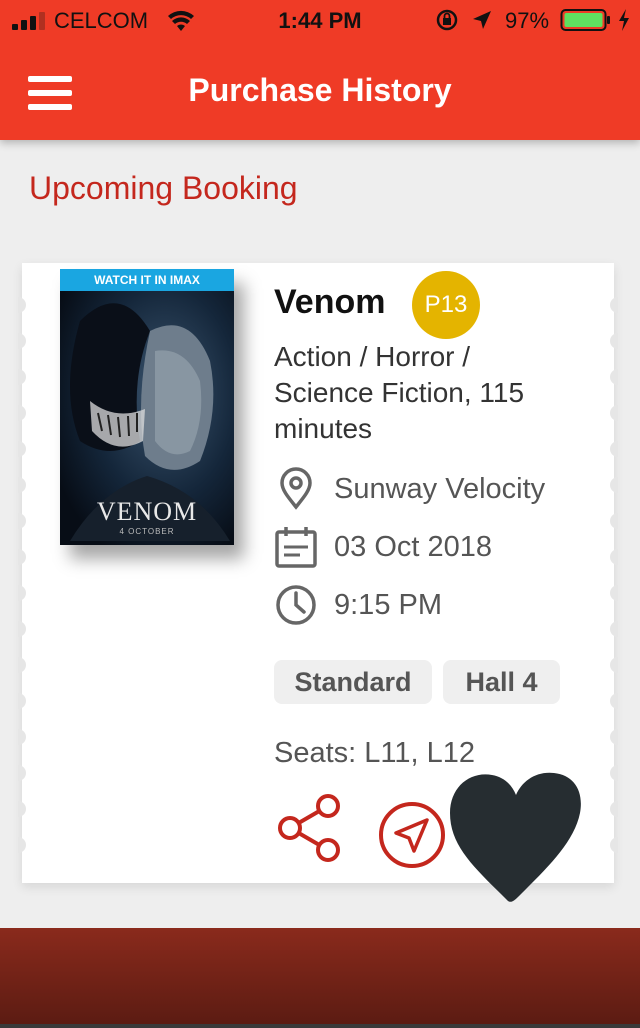  What do you see at coordinates (624, 20) in the screenshot?
I see `charging-icon` at bounding box center [624, 20].